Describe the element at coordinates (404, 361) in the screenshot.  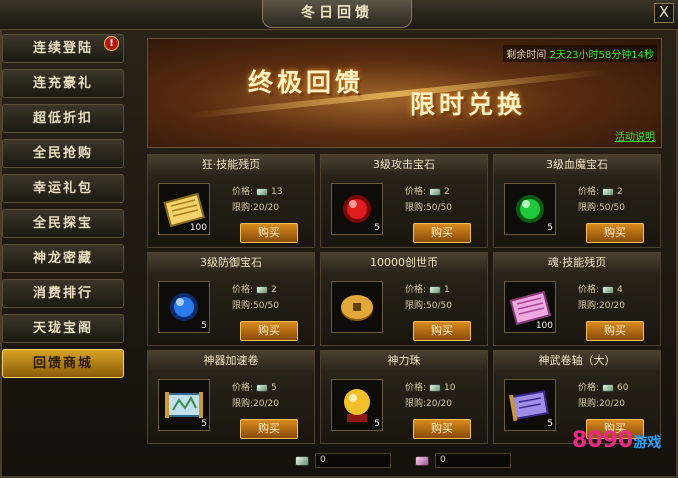
I see `product-name: 神力珠` at that location.